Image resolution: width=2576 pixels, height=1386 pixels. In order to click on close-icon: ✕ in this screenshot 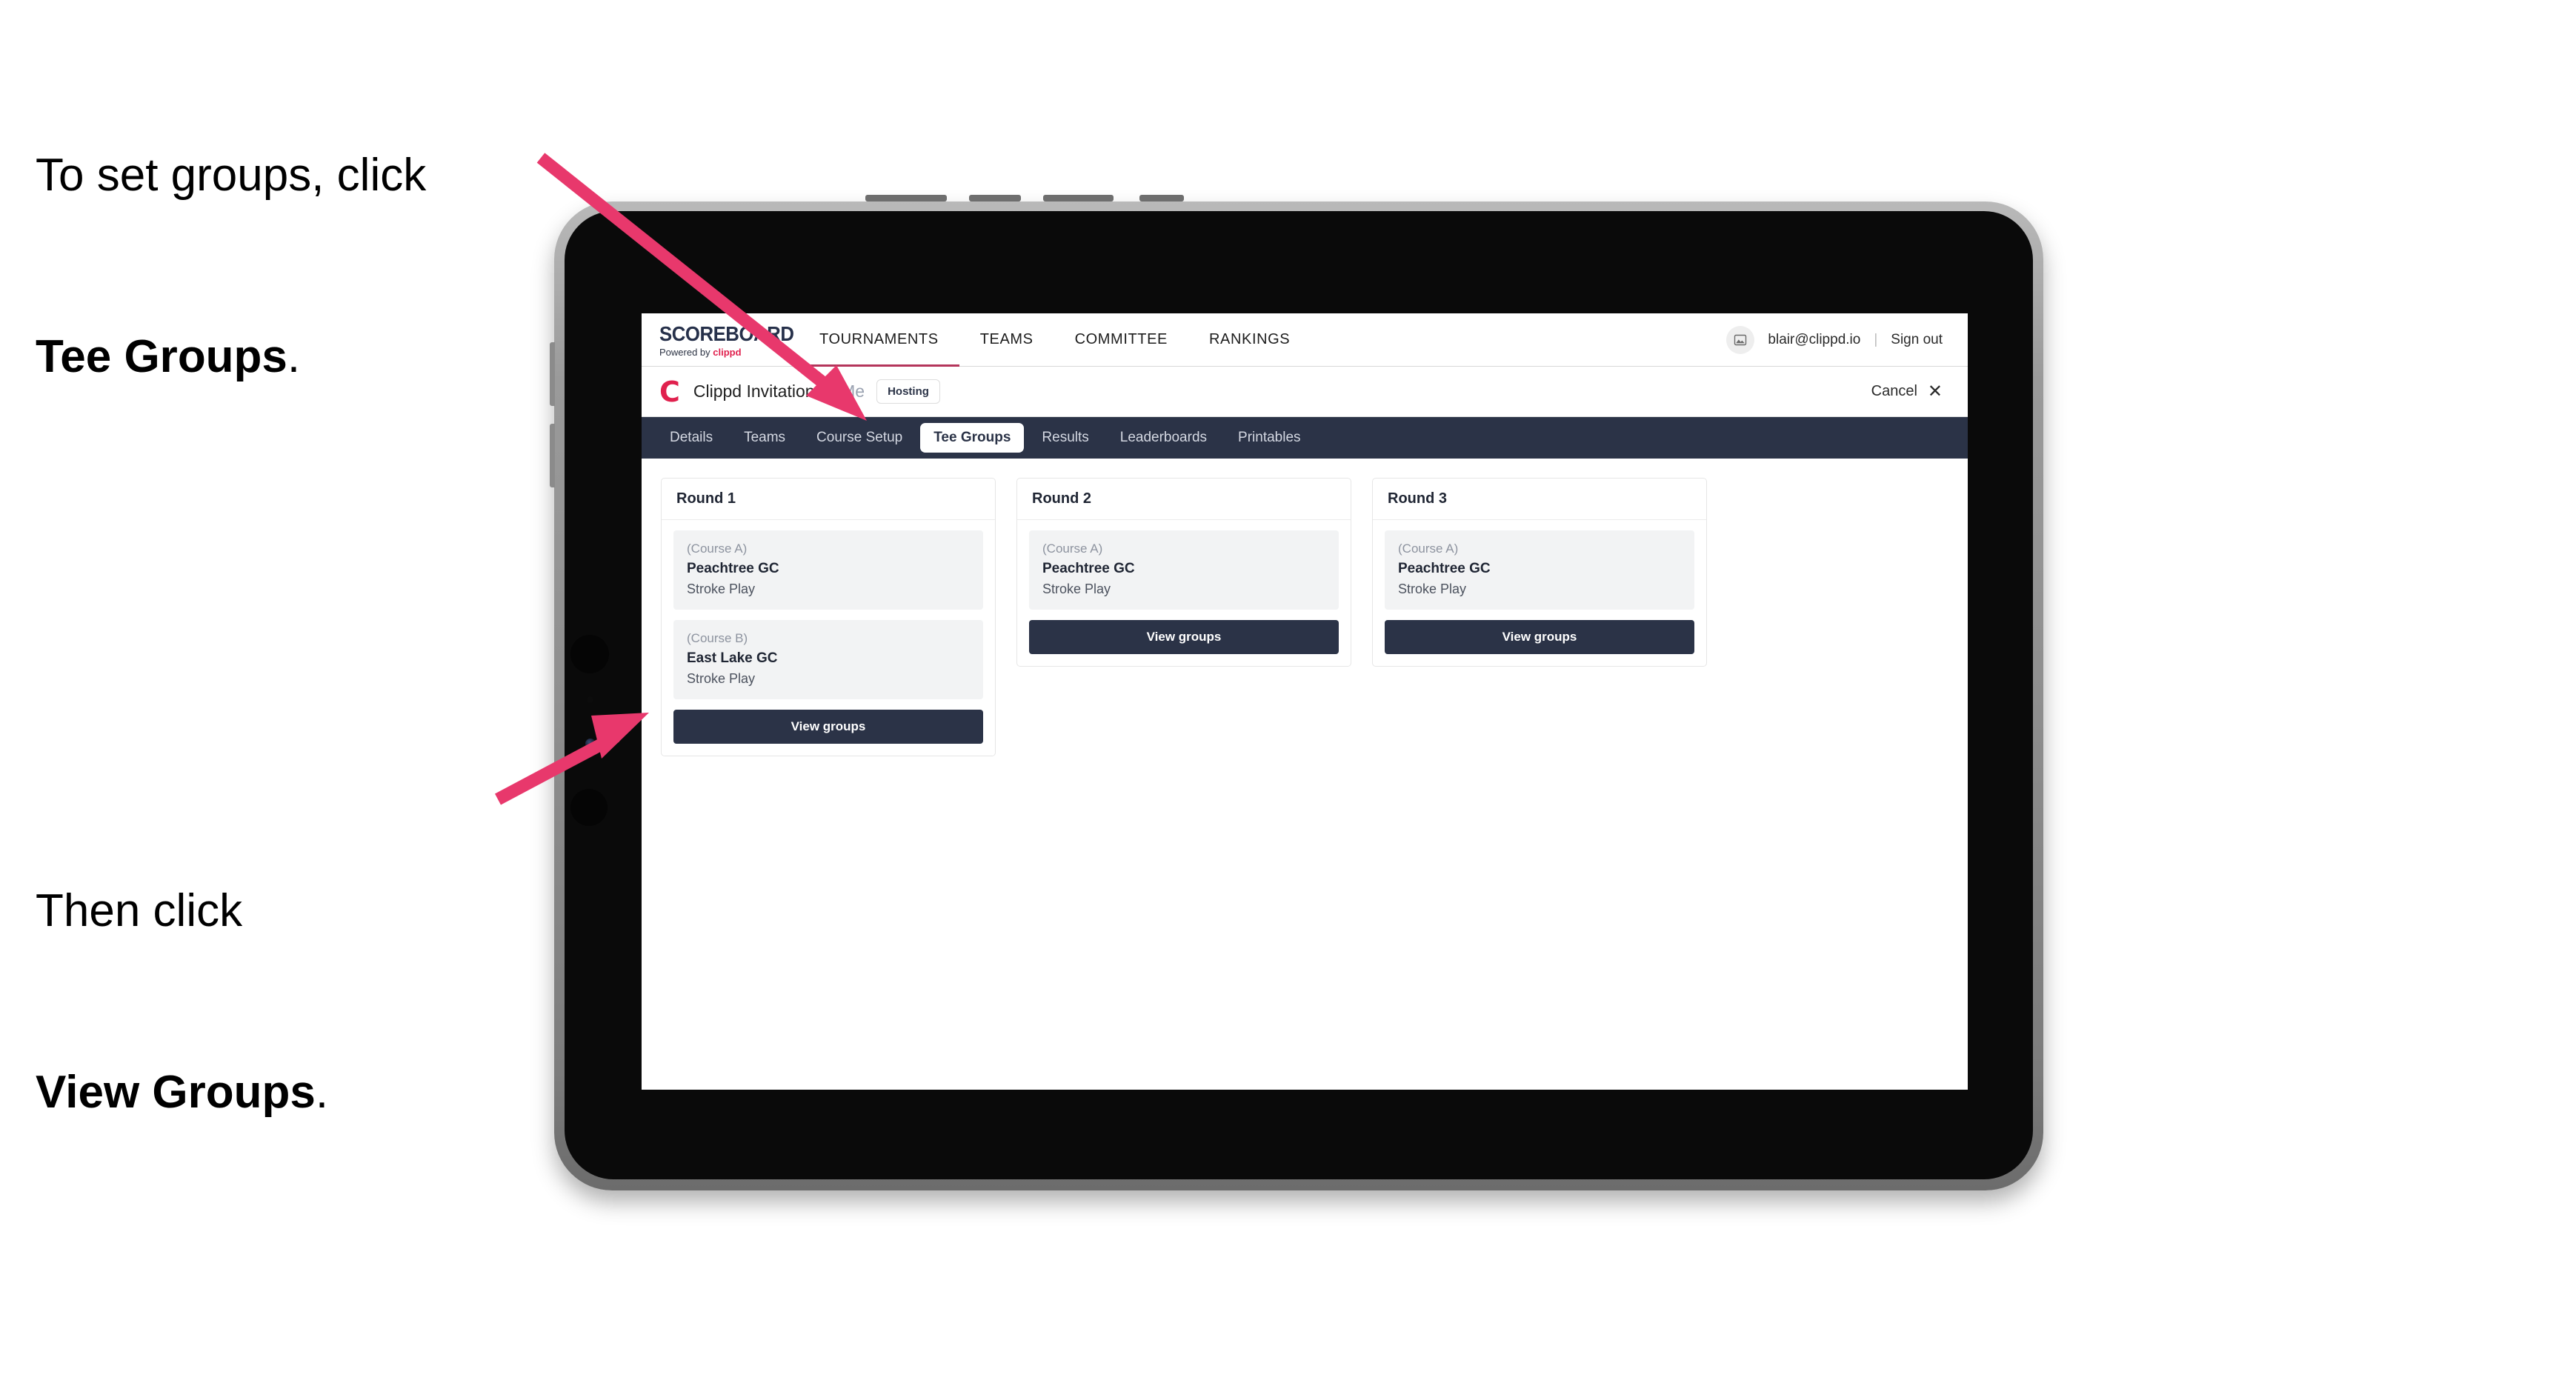, I will do `click(1935, 392)`.